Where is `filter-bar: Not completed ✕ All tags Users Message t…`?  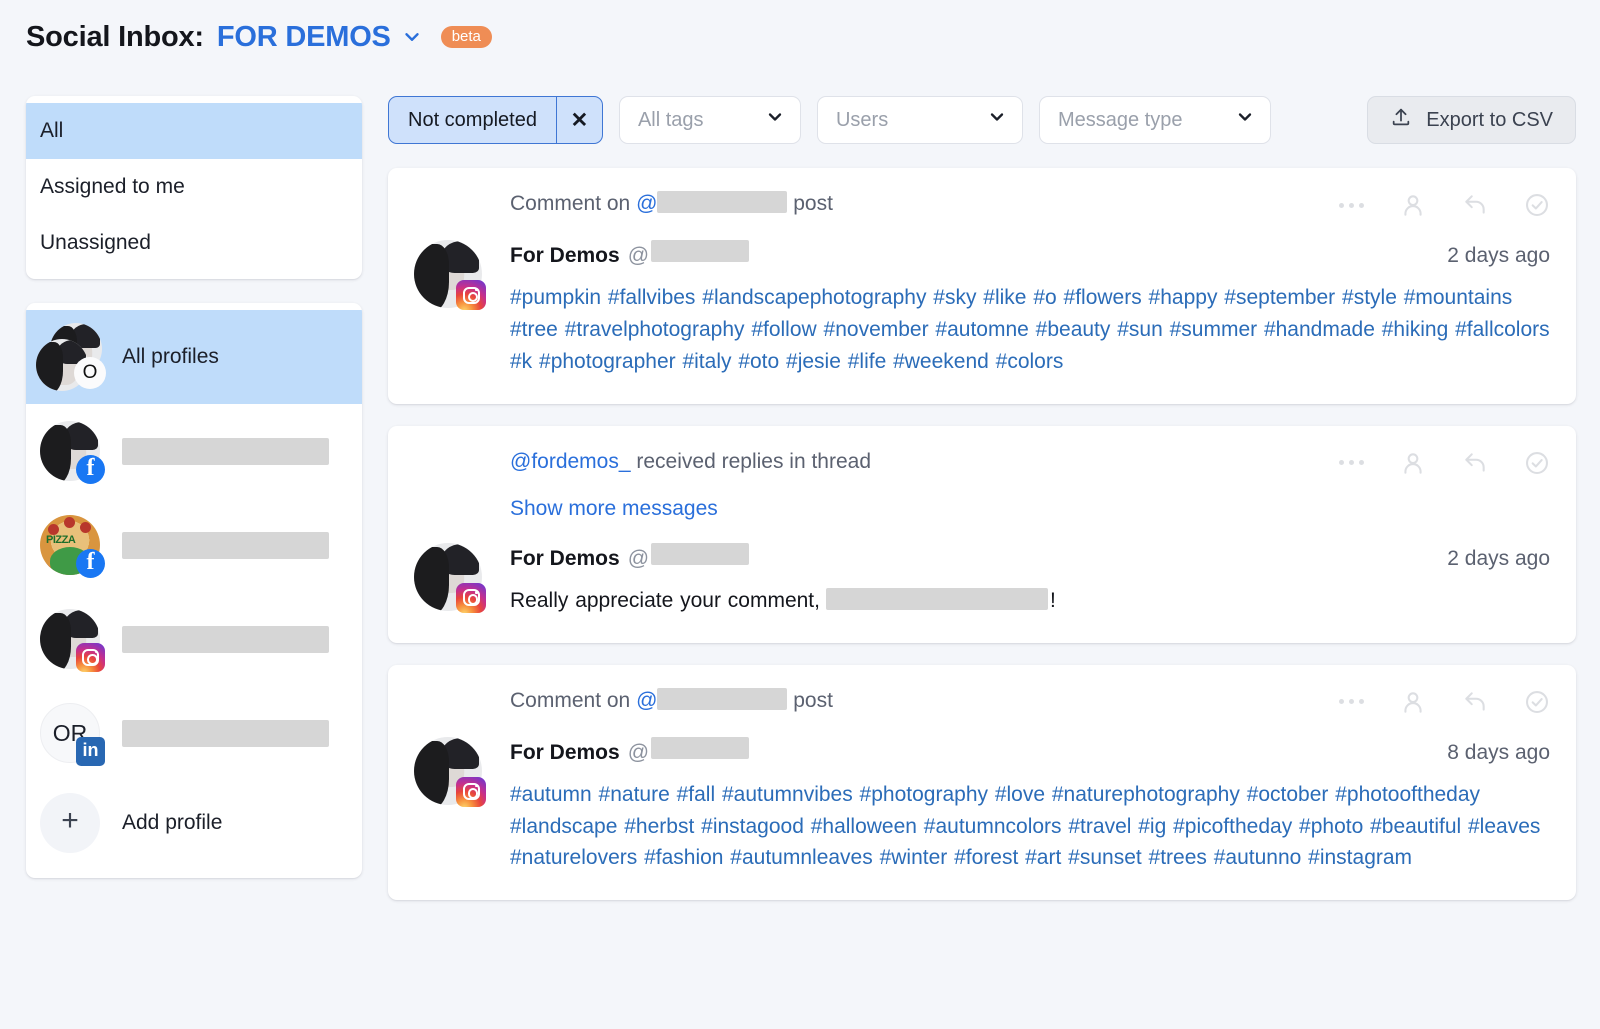
filter-bar: Not completed ✕ All tags Users Message t… is located at coordinates (982, 120).